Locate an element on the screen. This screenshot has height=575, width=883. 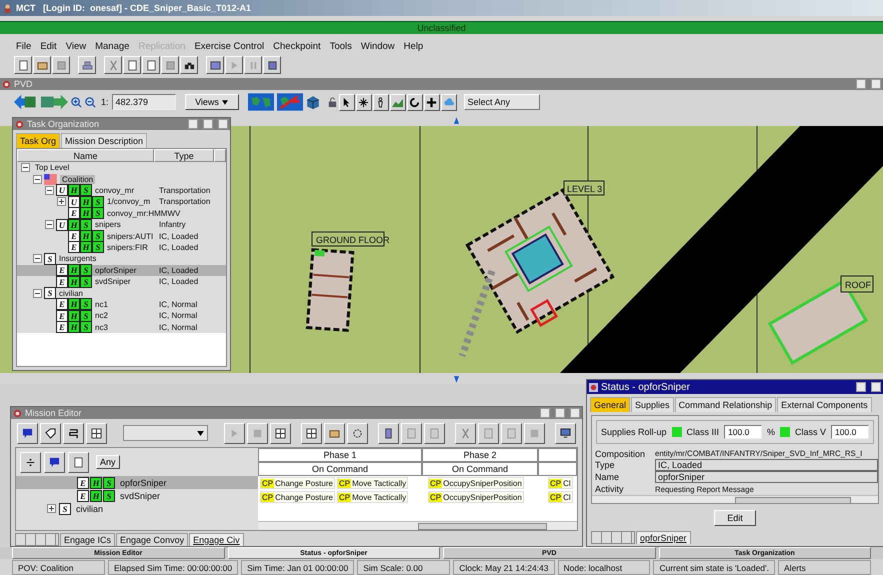
lock-icon is located at coordinates (332, 102).